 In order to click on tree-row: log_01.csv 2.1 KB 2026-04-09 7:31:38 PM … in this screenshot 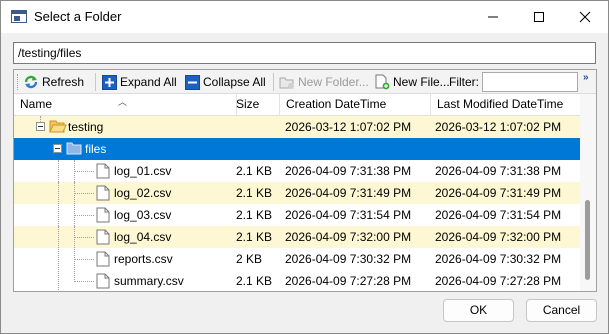, I will do `click(297, 171)`.